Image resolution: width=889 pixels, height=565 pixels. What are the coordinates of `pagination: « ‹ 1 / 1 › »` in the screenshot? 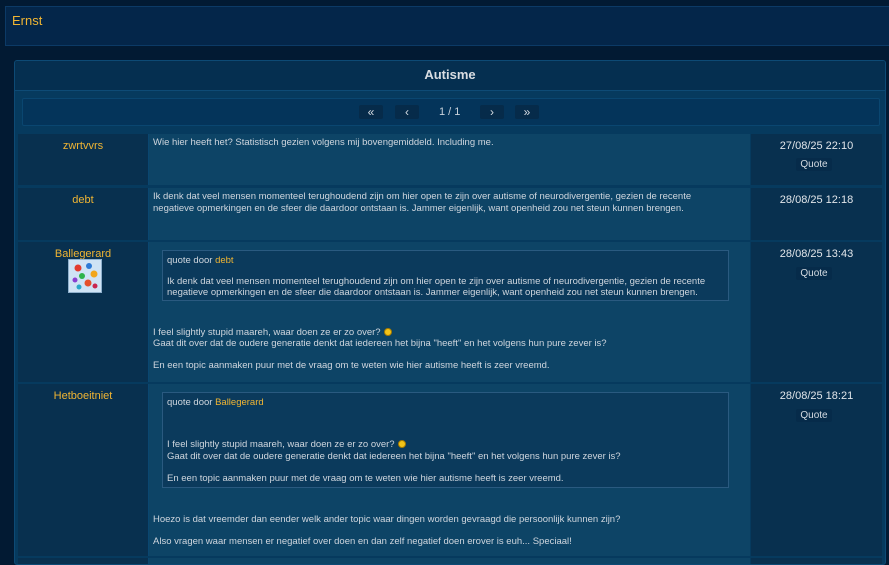 It's located at (451, 112).